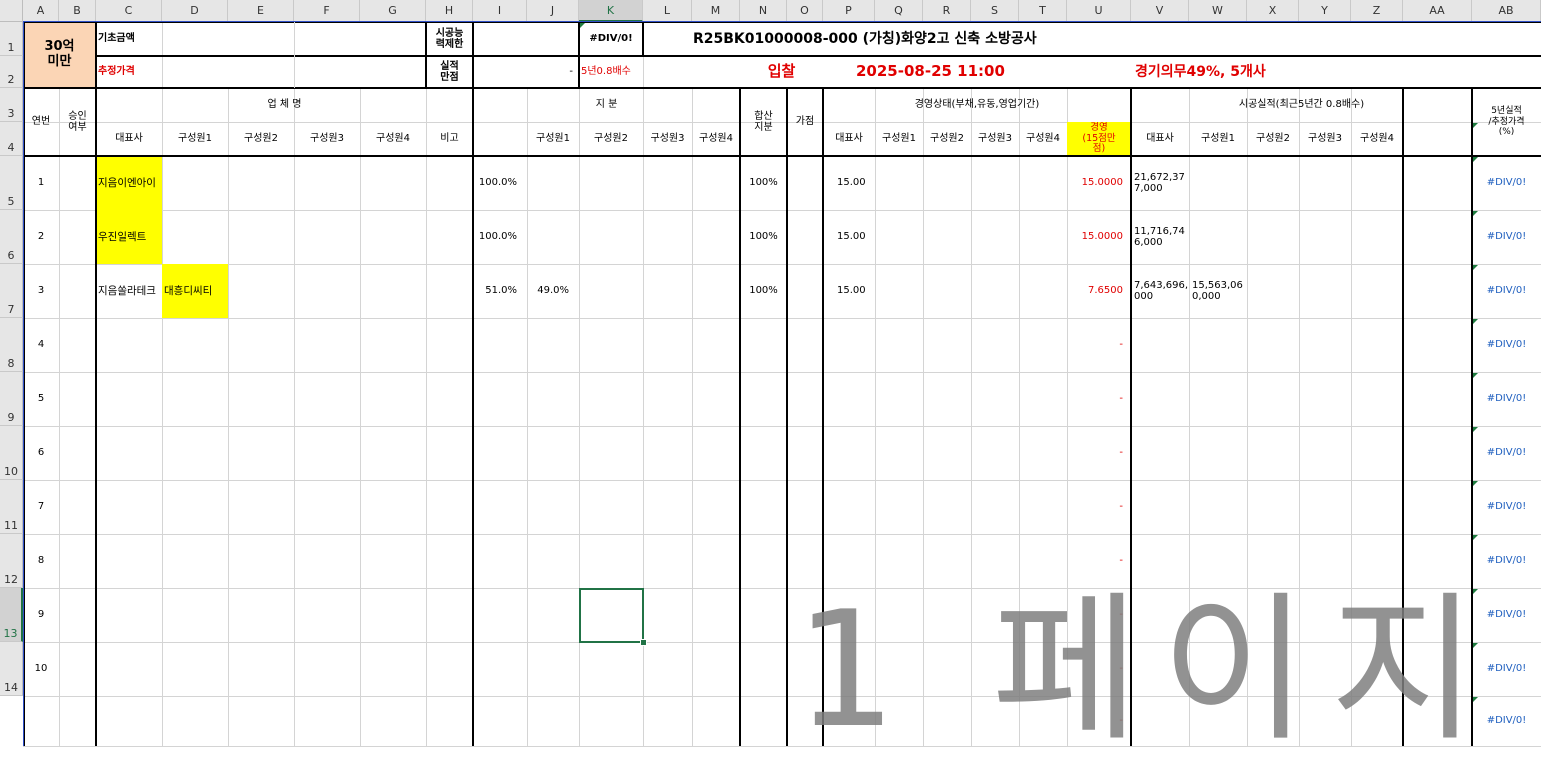  What do you see at coordinates (11, 11) in the screenshot?
I see `select-all-corner` at bounding box center [11, 11].